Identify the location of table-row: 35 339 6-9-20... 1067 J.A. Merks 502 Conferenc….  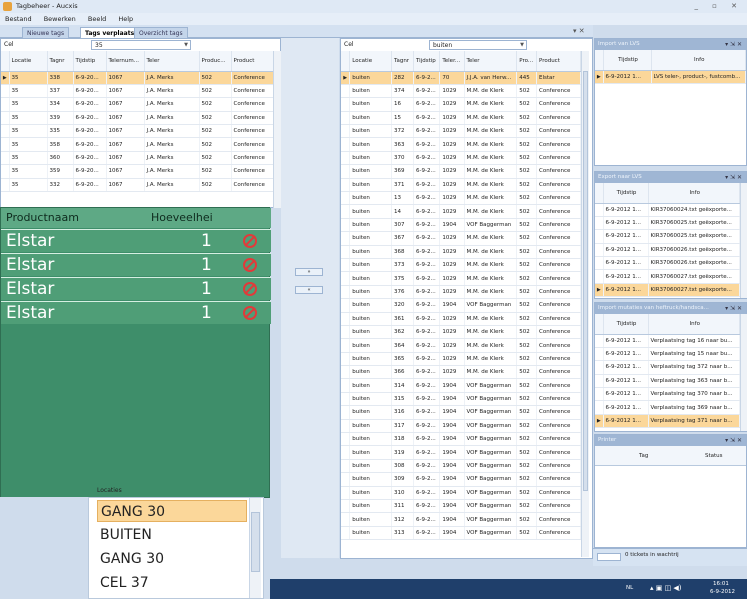
(138, 118).